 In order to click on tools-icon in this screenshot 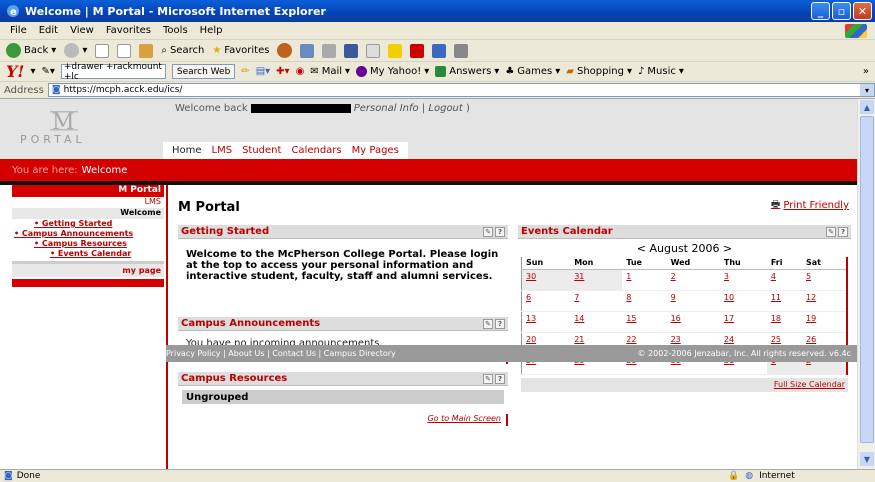, I will do `click(461, 50)`.